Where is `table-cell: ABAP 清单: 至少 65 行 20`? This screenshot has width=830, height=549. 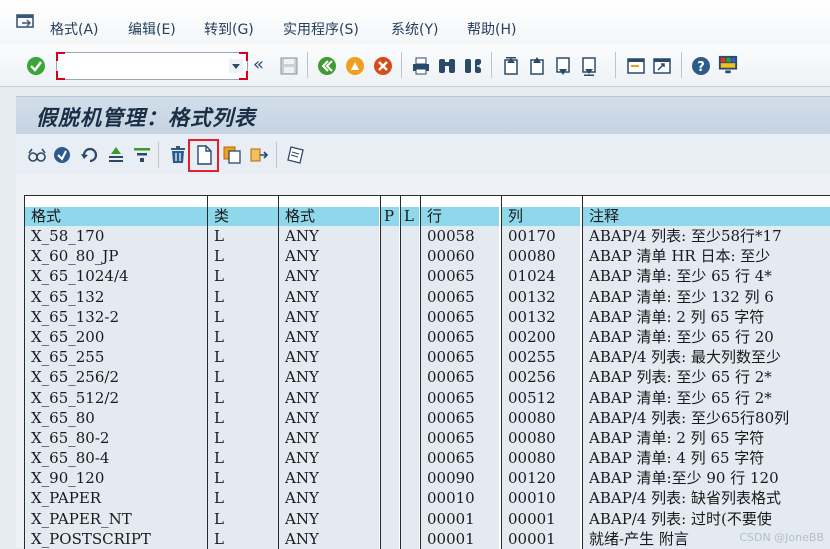 table-cell: ABAP 清单: 至少 65 行 20 is located at coordinates (709, 337).